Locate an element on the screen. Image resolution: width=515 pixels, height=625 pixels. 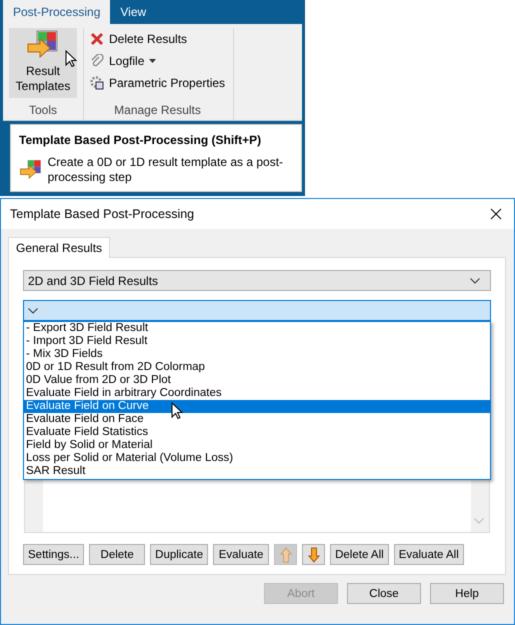
dropdown-option: Evaluate Field on Face is located at coordinates (257, 419).